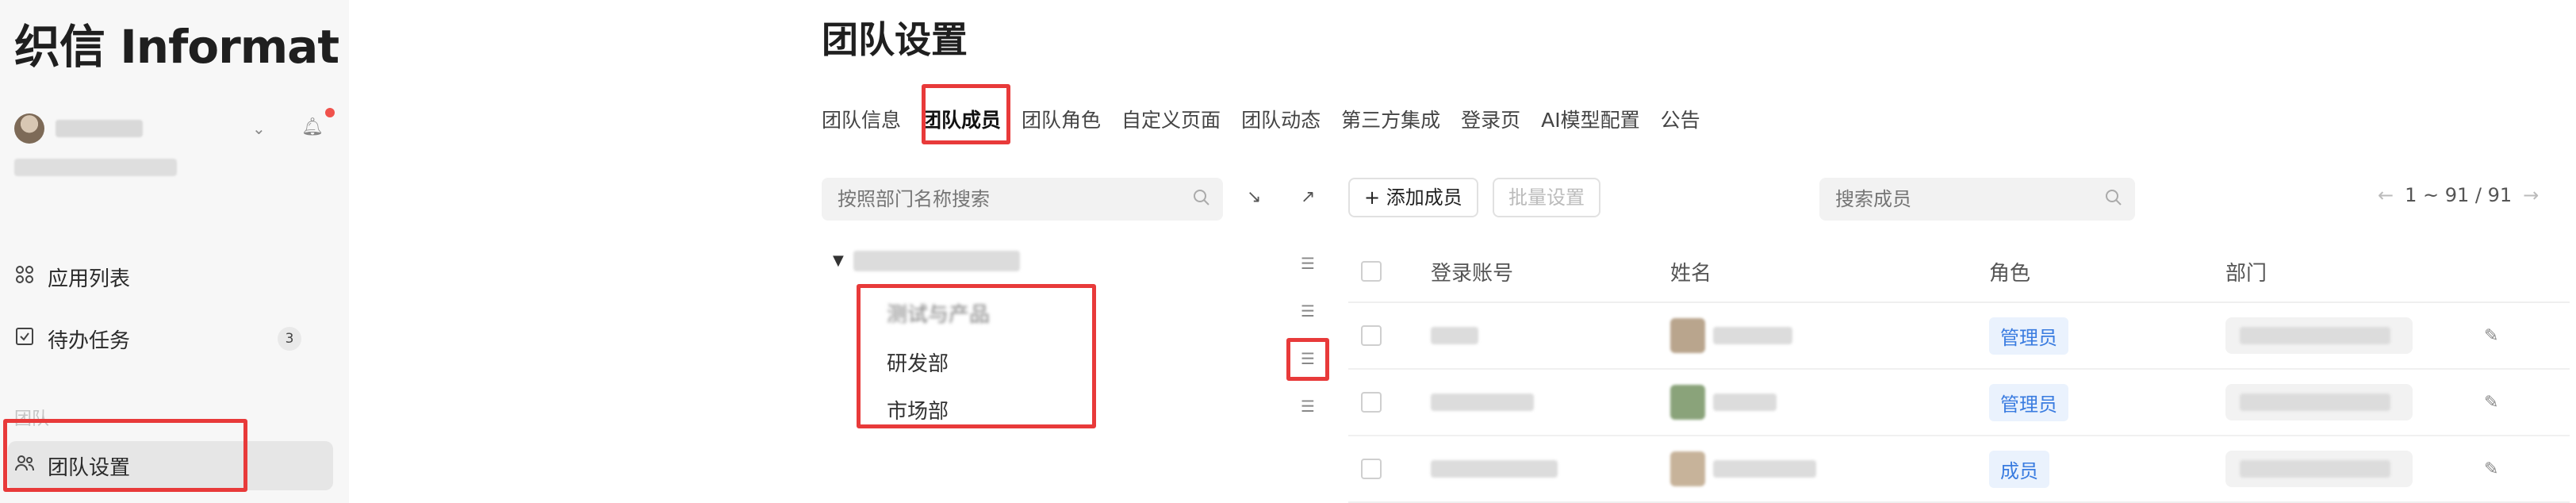 This screenshot has width=2576, height=503. I want to click on tab-integrations: 第三方集成, so click(1391, 120).